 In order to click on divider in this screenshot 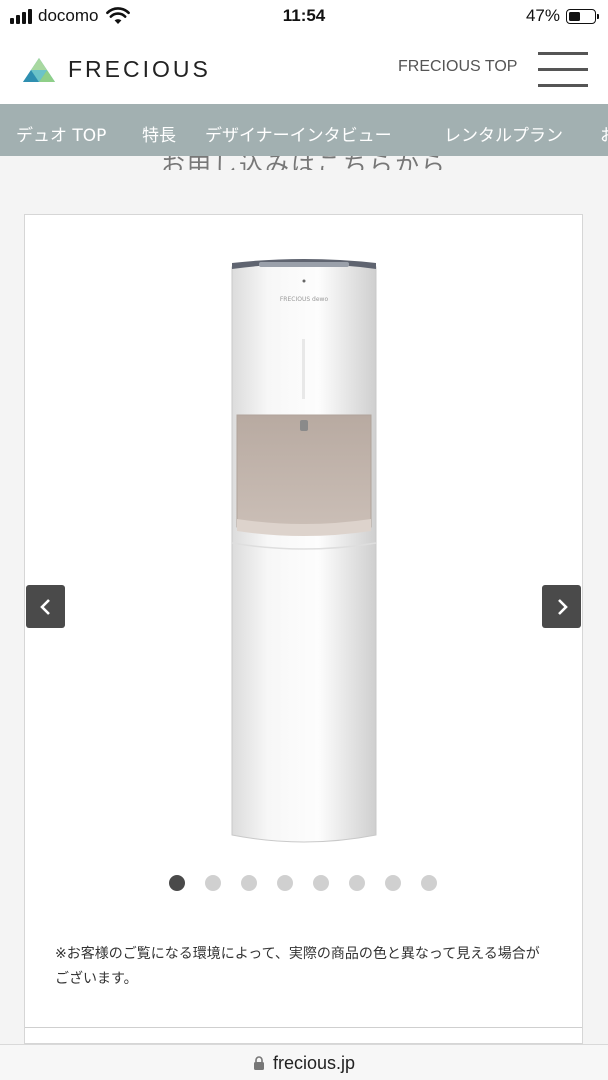, I will do `click(303, 1027)`.